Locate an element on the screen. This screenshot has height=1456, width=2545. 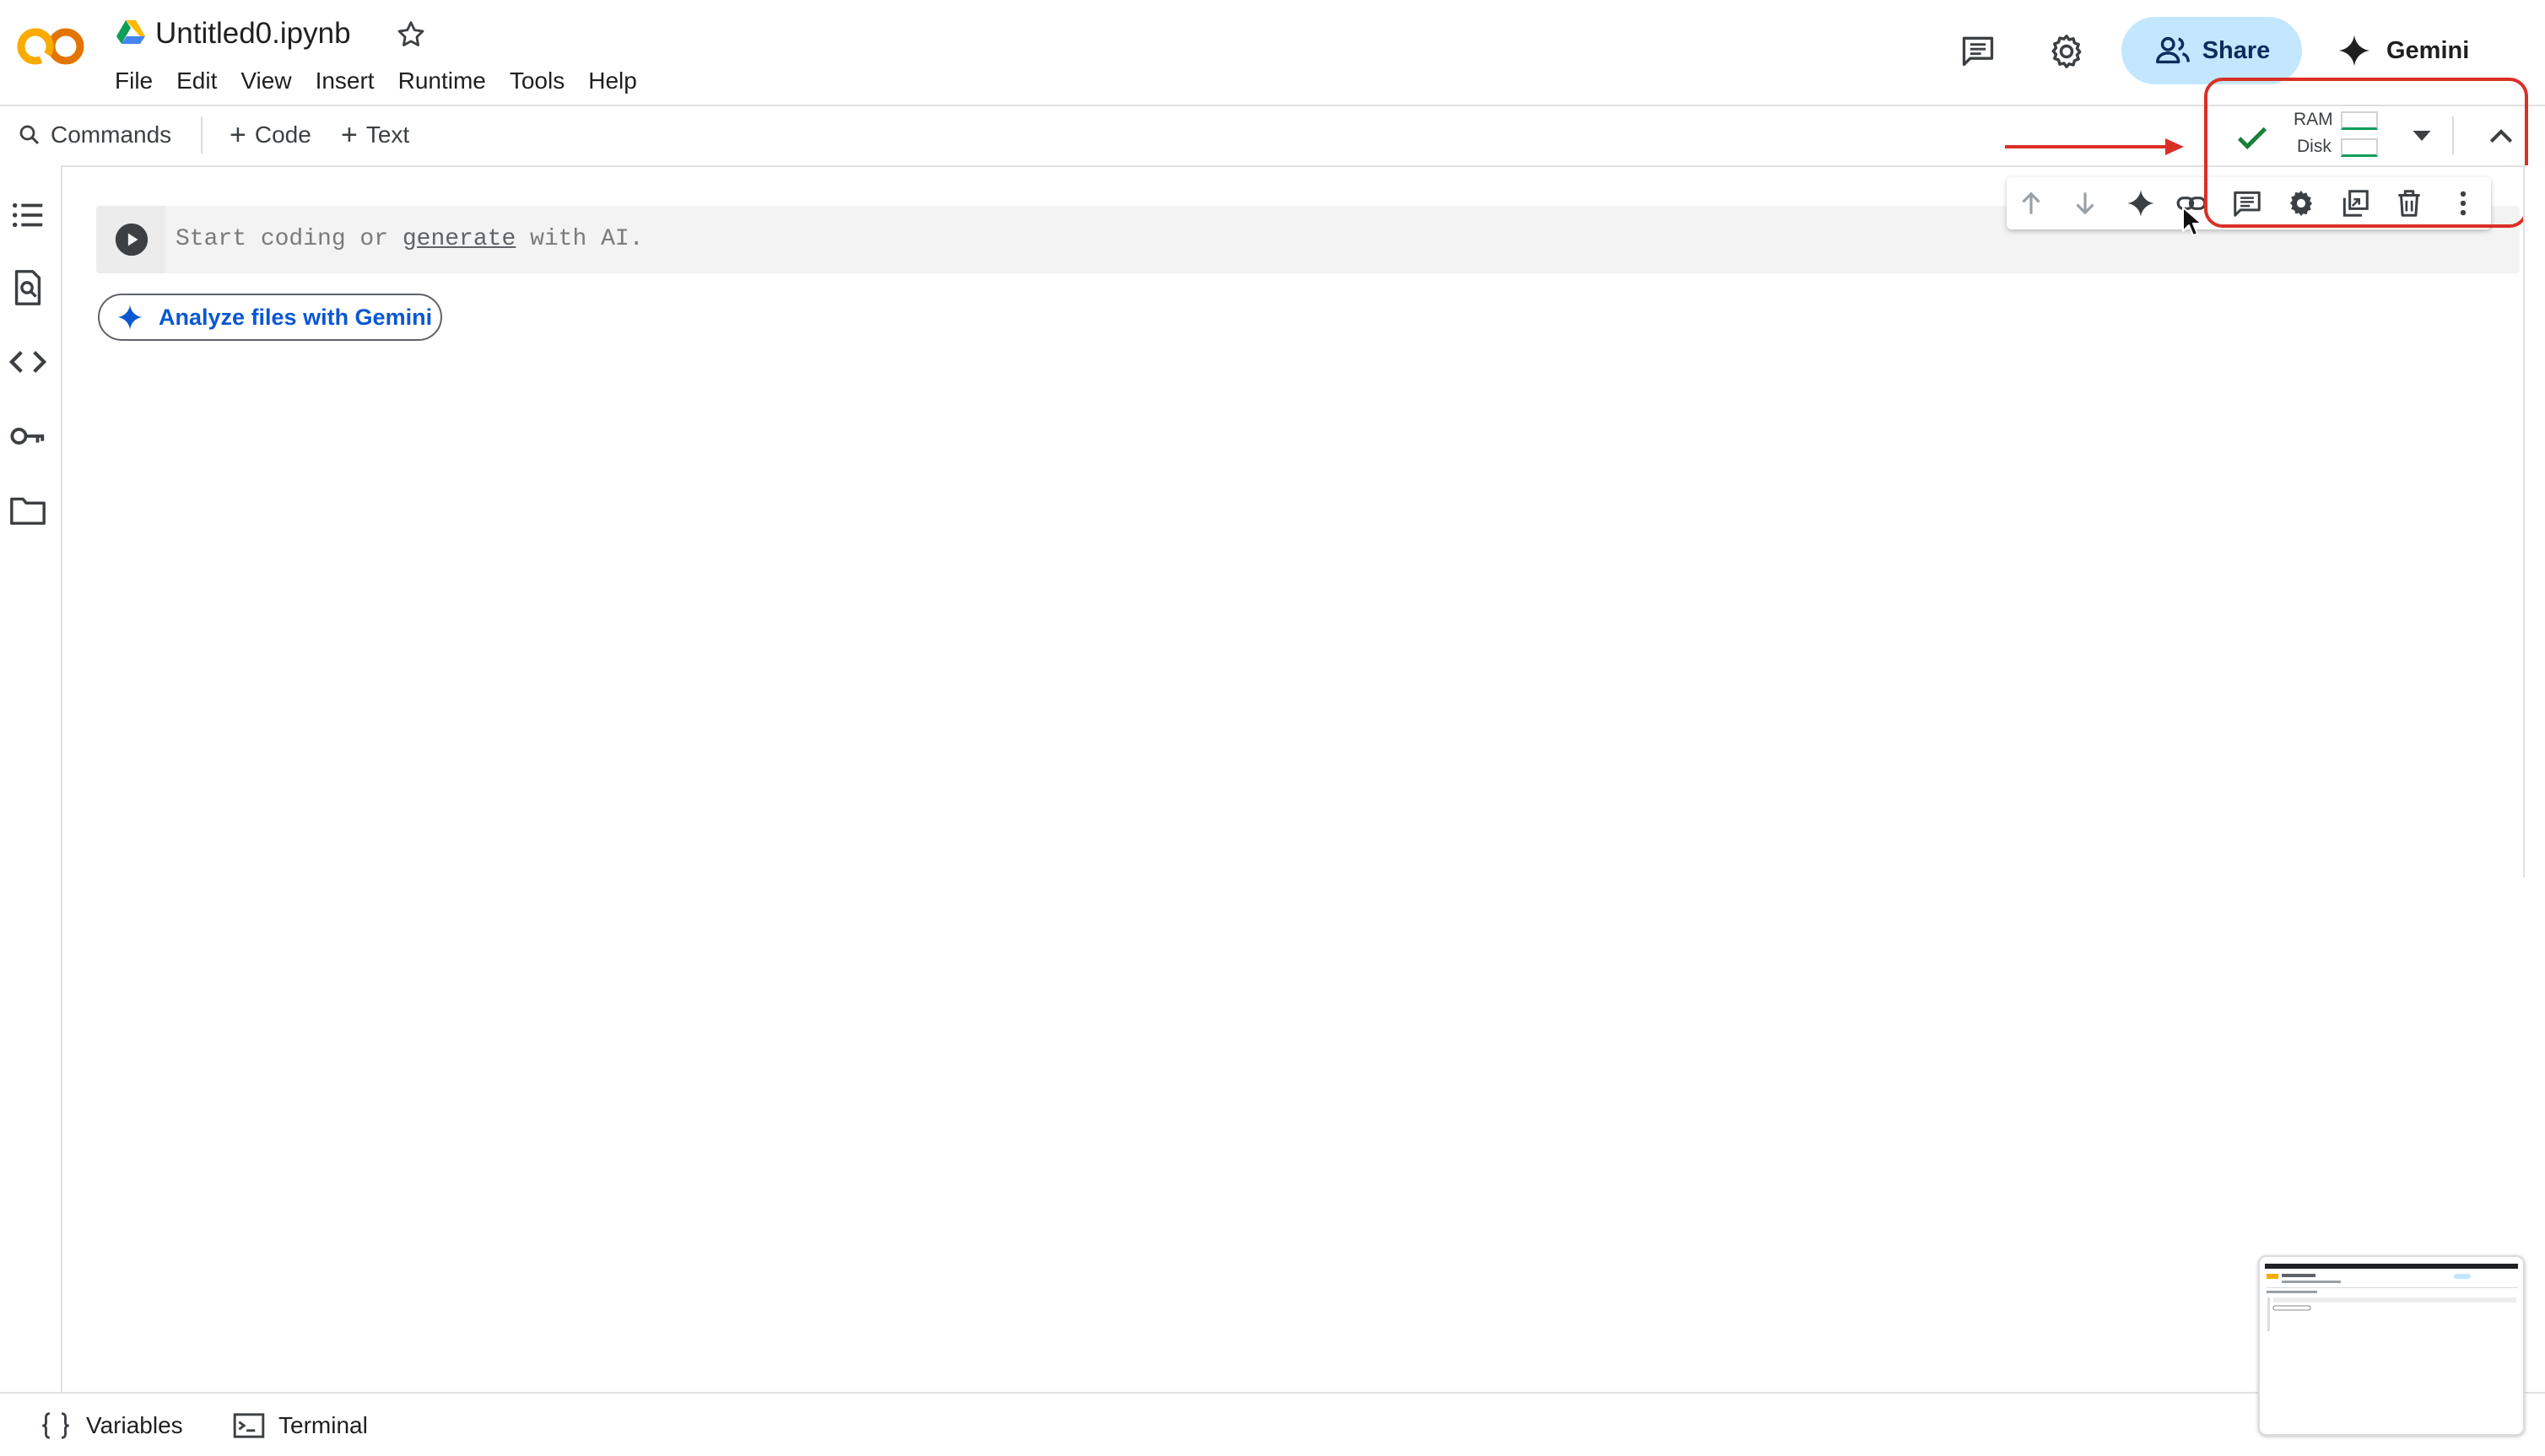
toolbar-divider is located at coordinates (1303, 166).